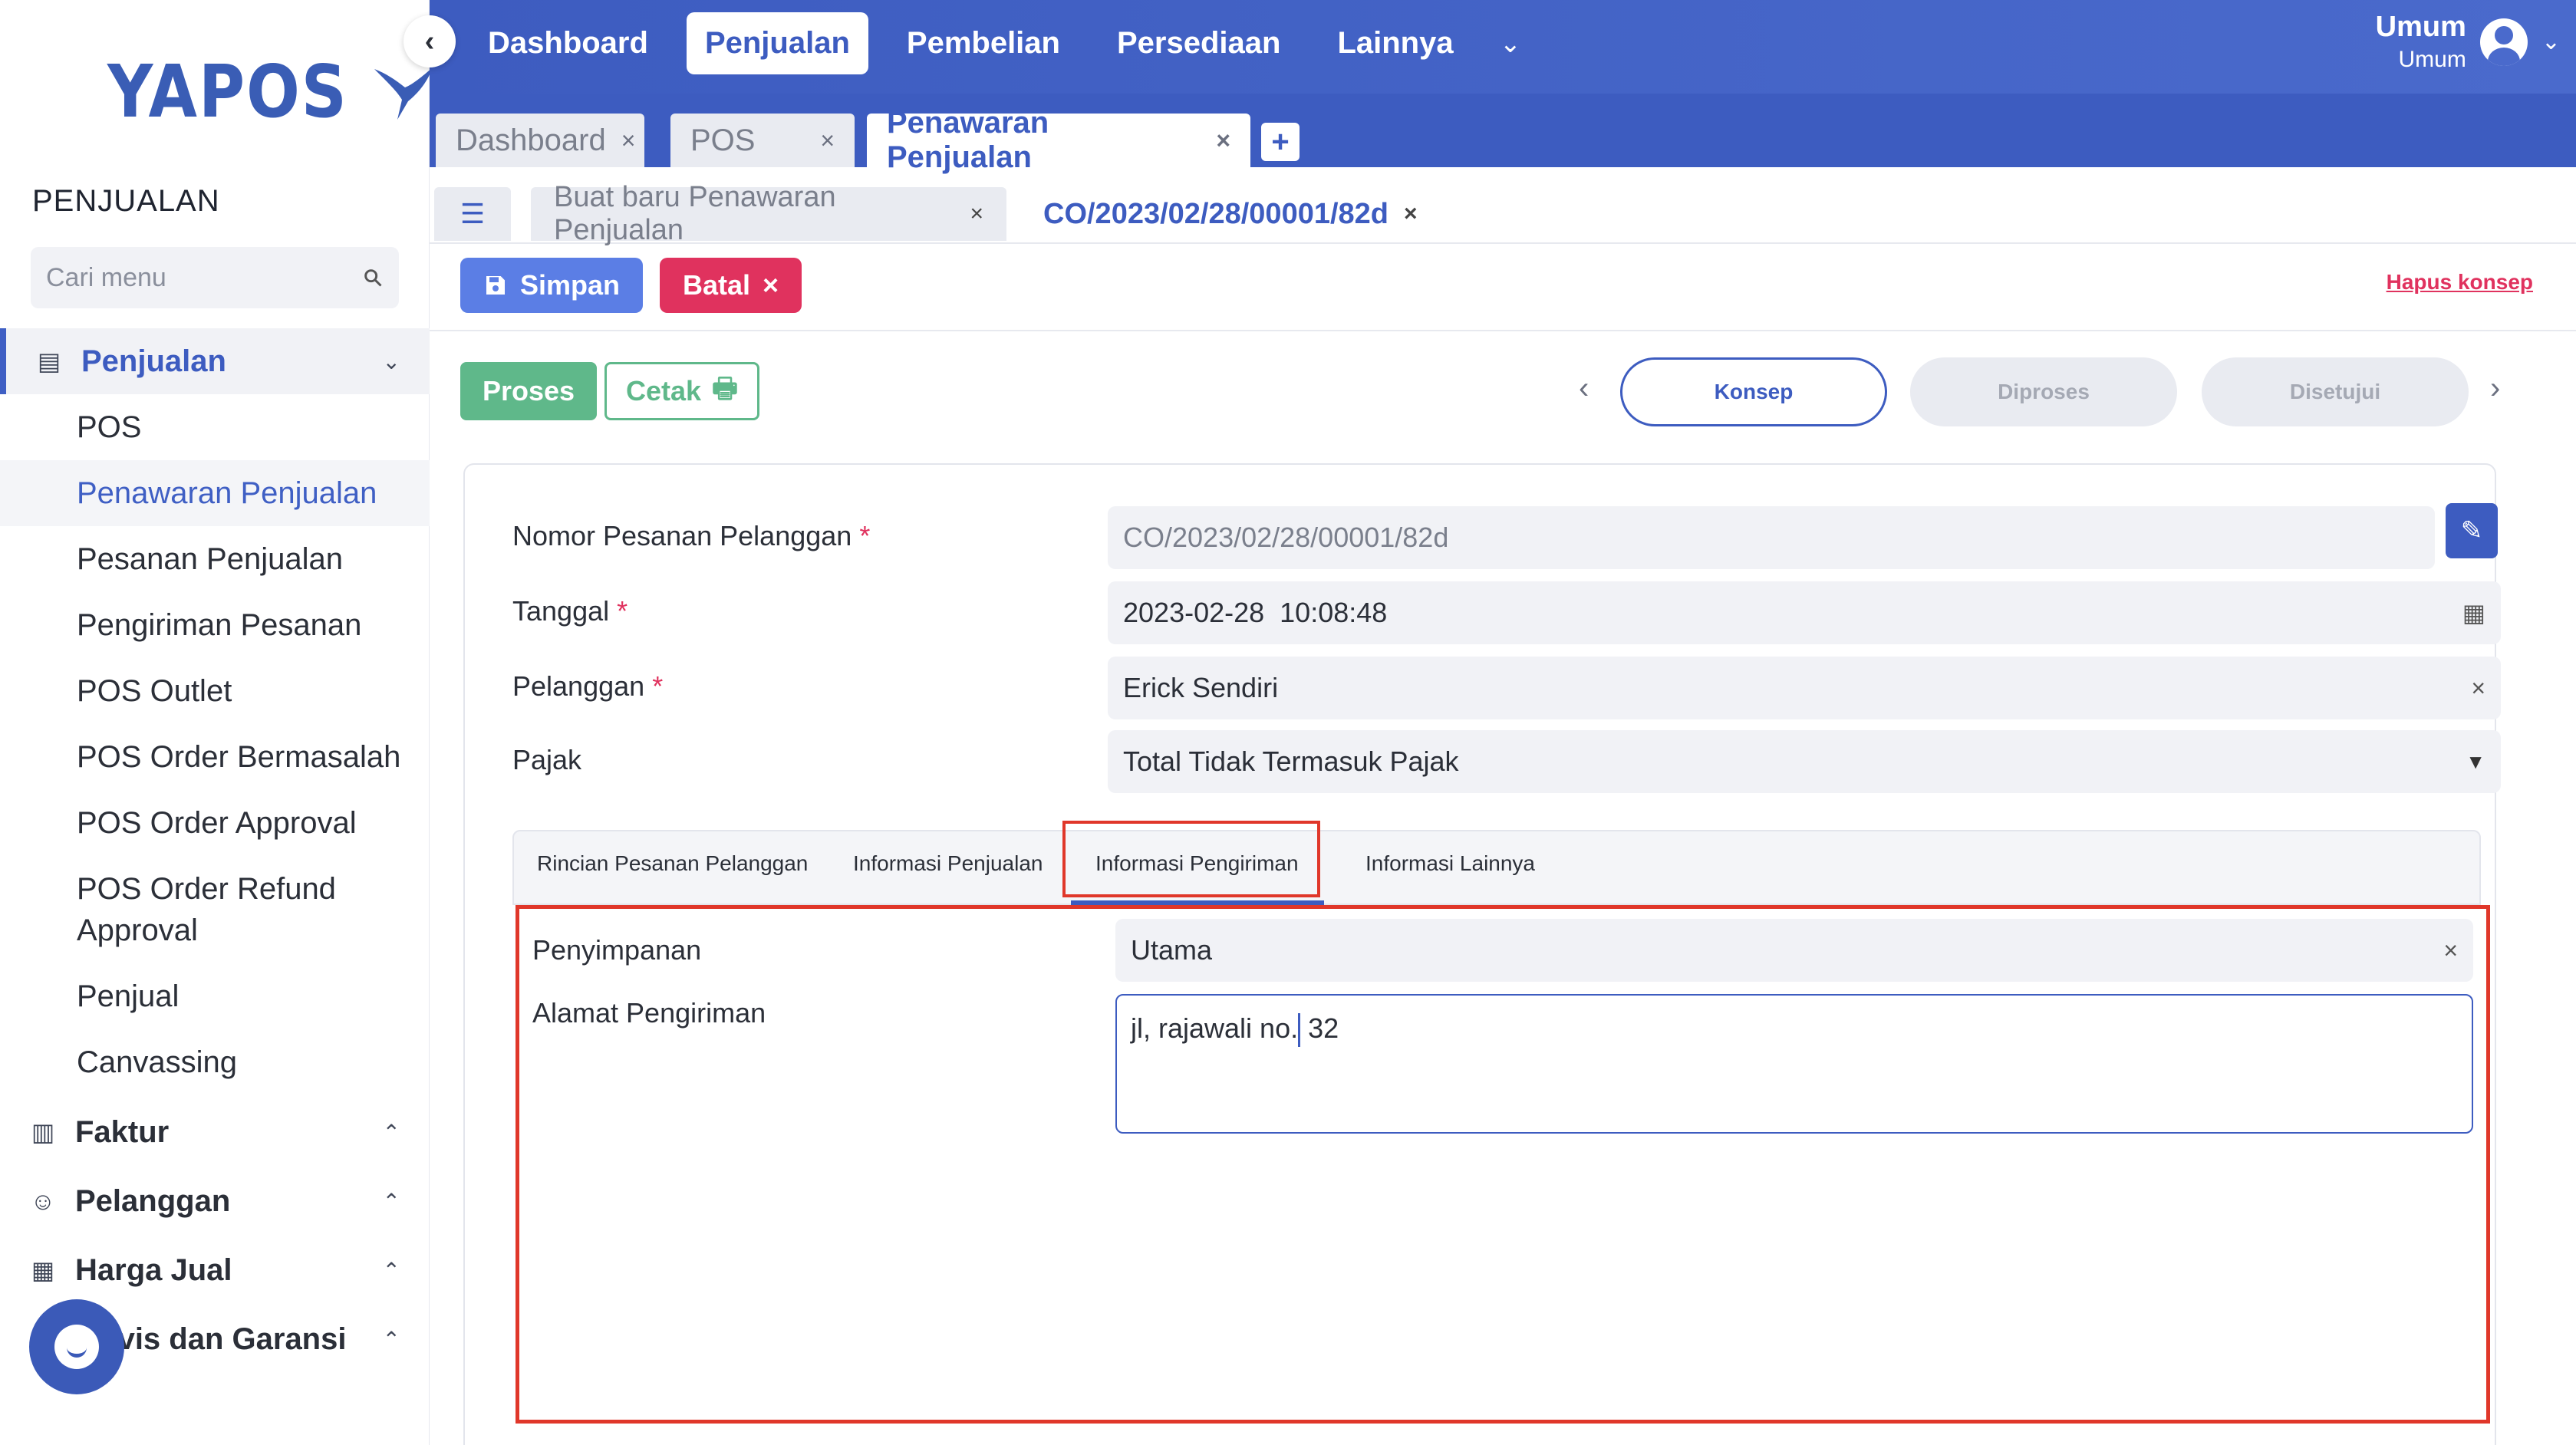 This screenshot has width=2576, height=1445. What do you see at coordinates (106, 277) in the screenshot?
I see `menu-search-placeholder: Cari menu` at bounding box center [106, 277].